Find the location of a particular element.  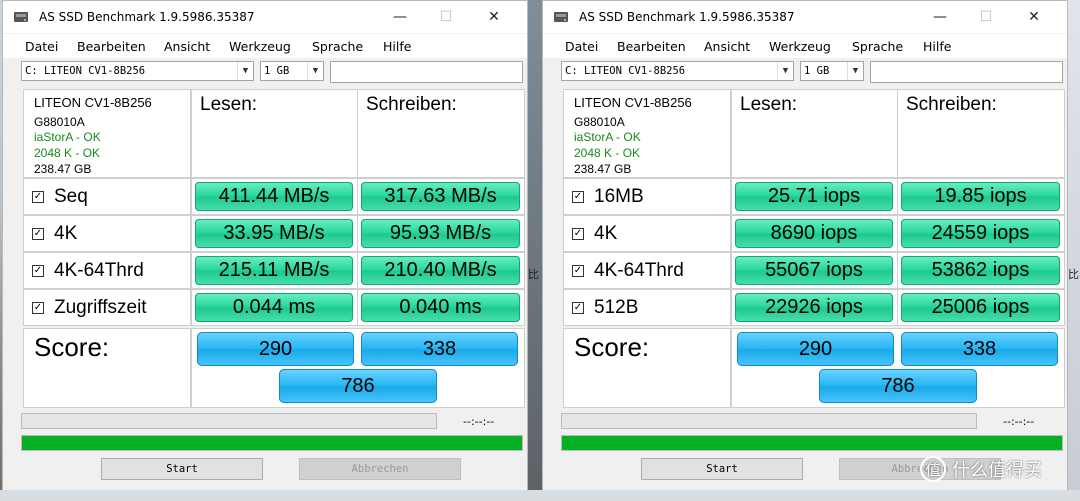

write-result: 24559 iops is located at coordinates (980, 233).